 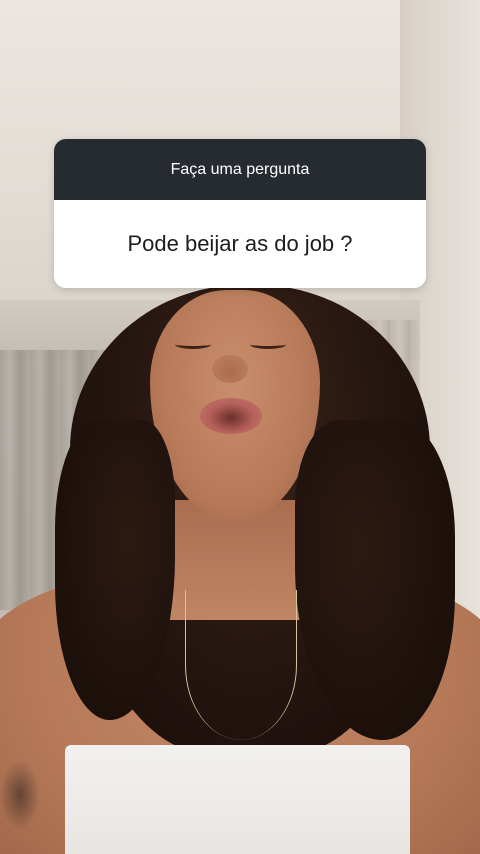 I want to click on eye-right, so click(x=268, y=344).